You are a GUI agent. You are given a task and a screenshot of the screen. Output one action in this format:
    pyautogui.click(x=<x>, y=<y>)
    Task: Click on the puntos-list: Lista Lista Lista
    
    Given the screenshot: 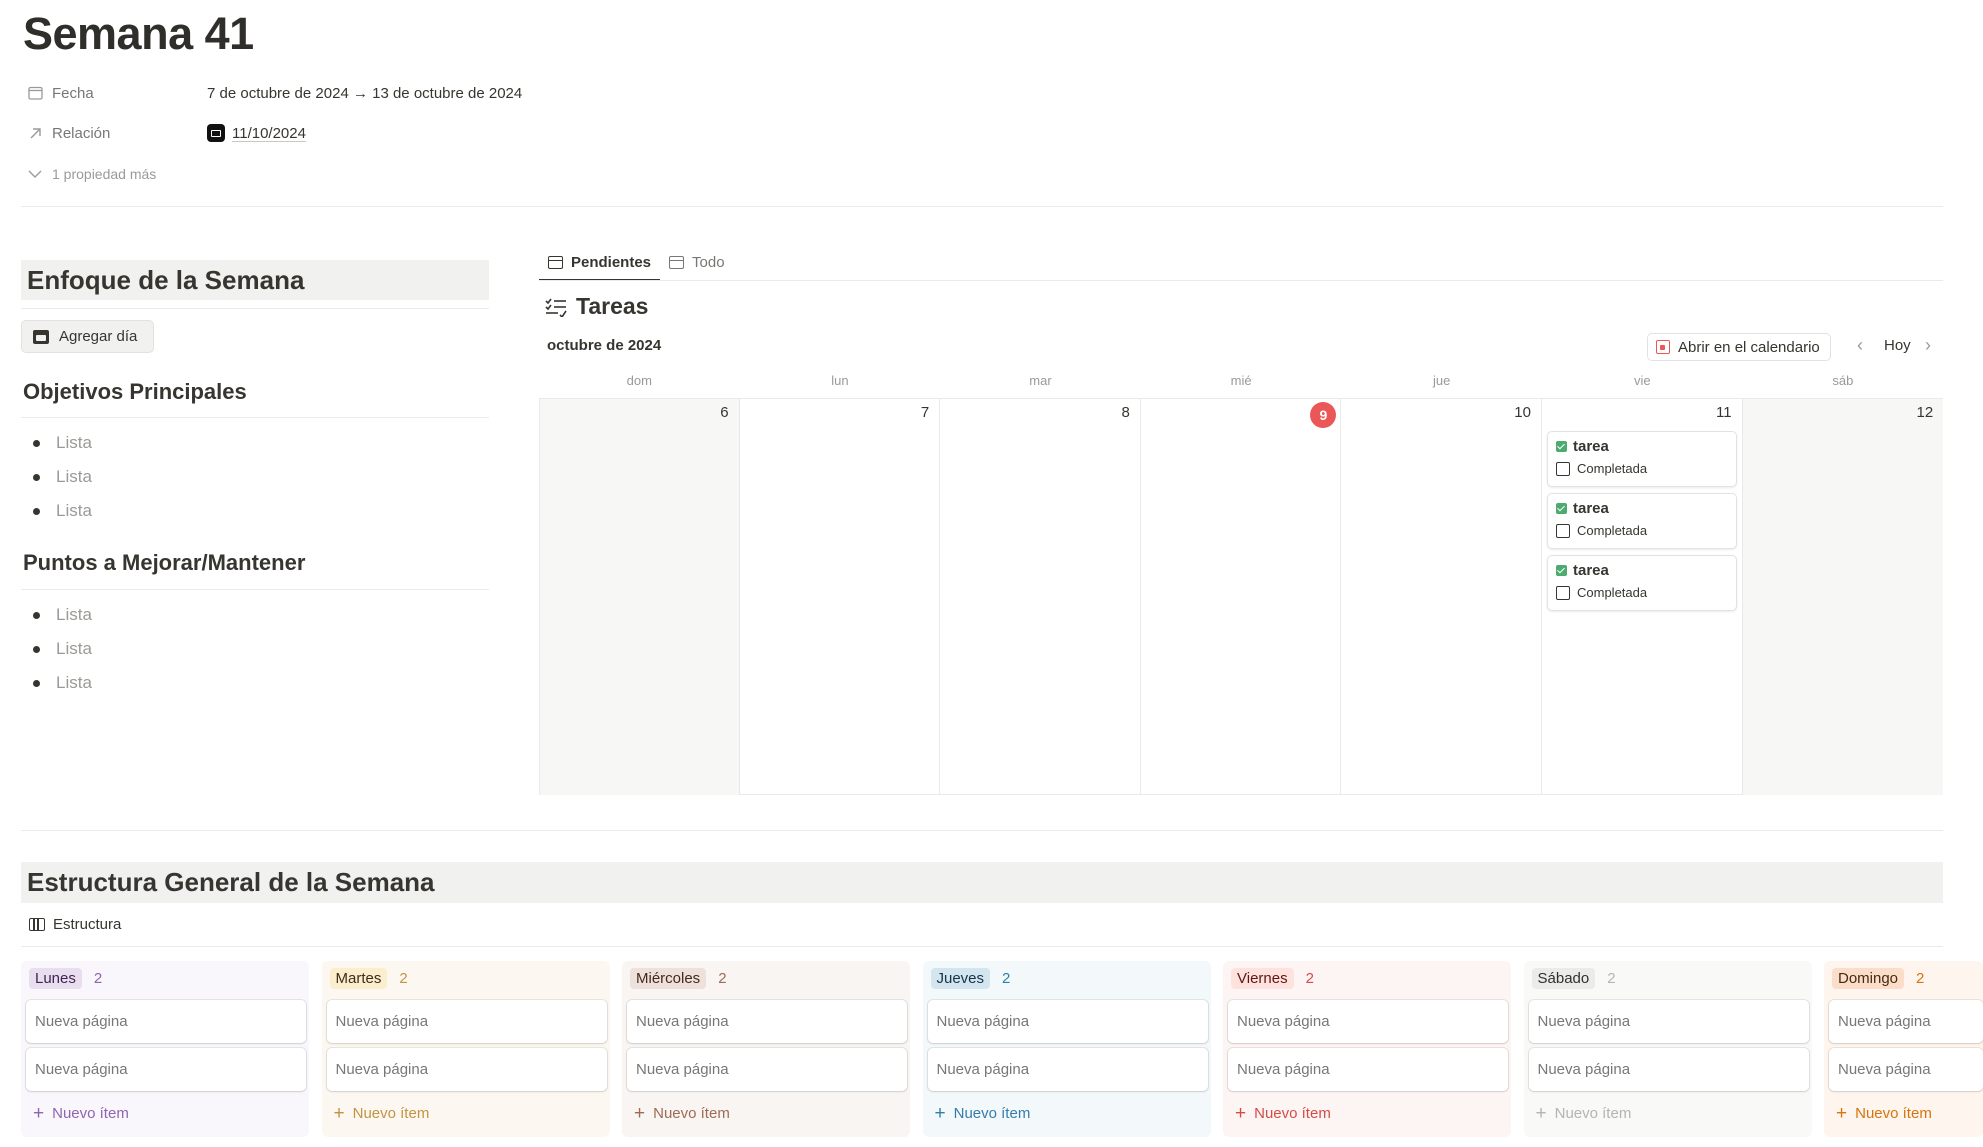 What is the action you would take?
    pyautogui.click(x=61, y=649)
    